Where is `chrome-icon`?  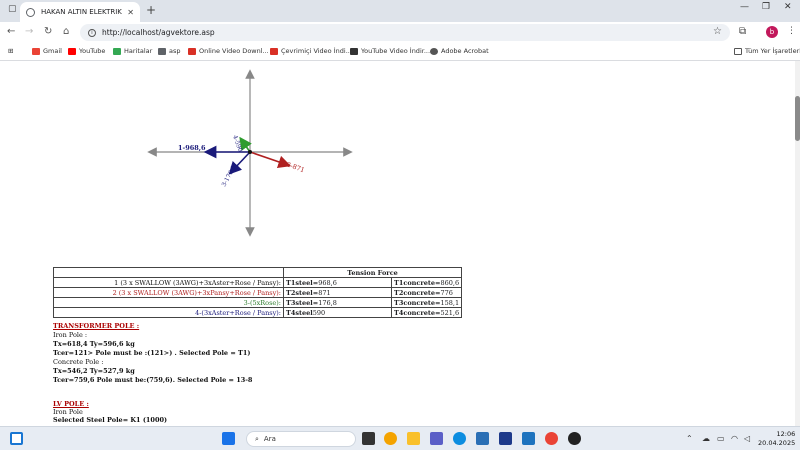 chrome-icon is located at coordinates (551, 438).